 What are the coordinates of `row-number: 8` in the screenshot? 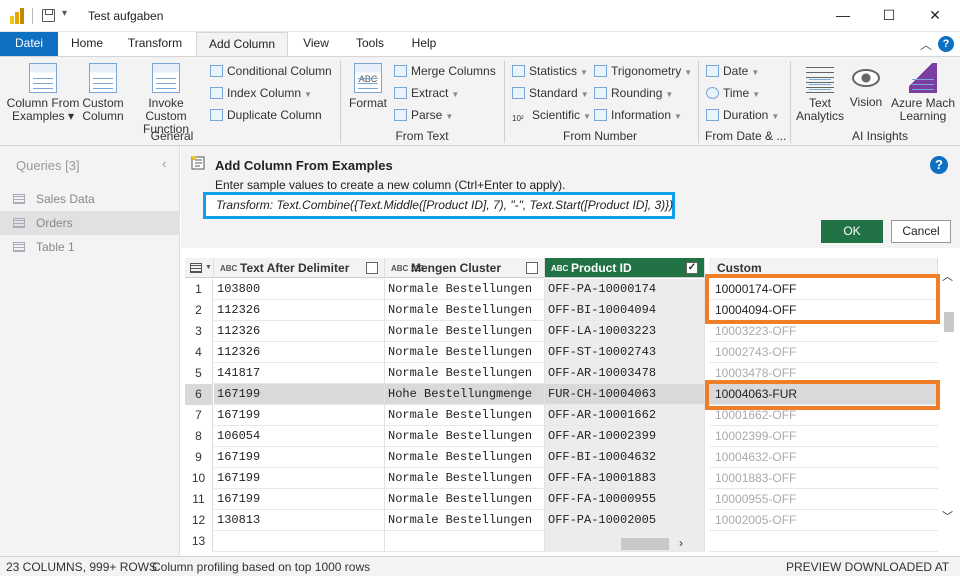 It's located at (199, 436).